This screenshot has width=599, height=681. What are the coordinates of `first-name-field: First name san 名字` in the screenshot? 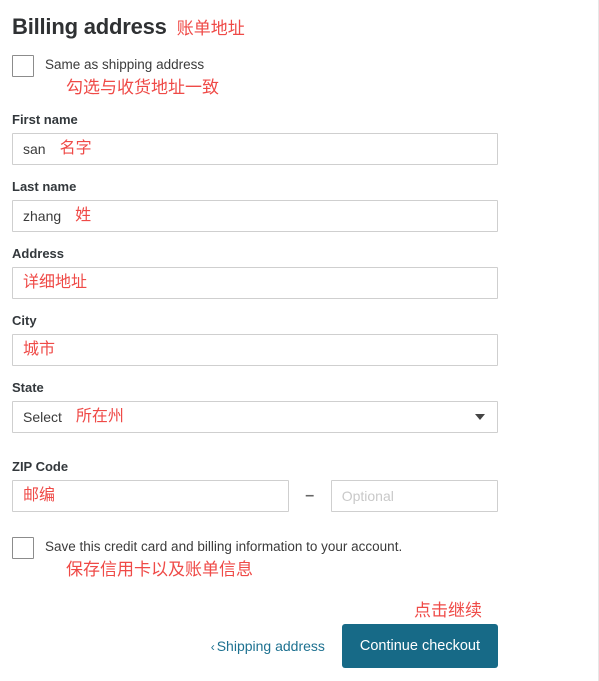 It's located at (255, 138).